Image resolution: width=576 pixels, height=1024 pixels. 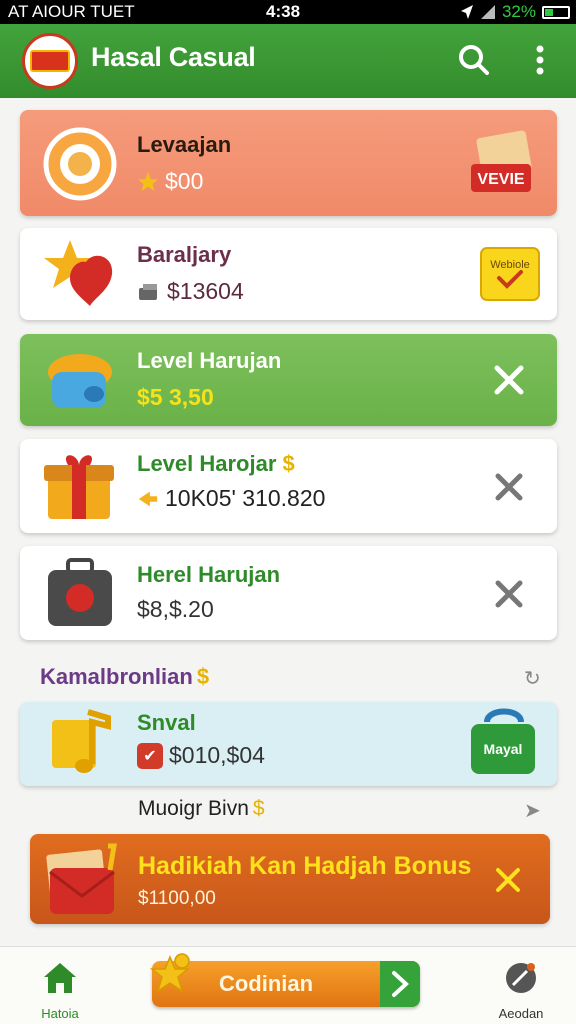 What do you see at coordinates (245, 498) in the screenshot?
I see `item-amount-text: 10K05' 310.820` at bounding box center [245, 498].